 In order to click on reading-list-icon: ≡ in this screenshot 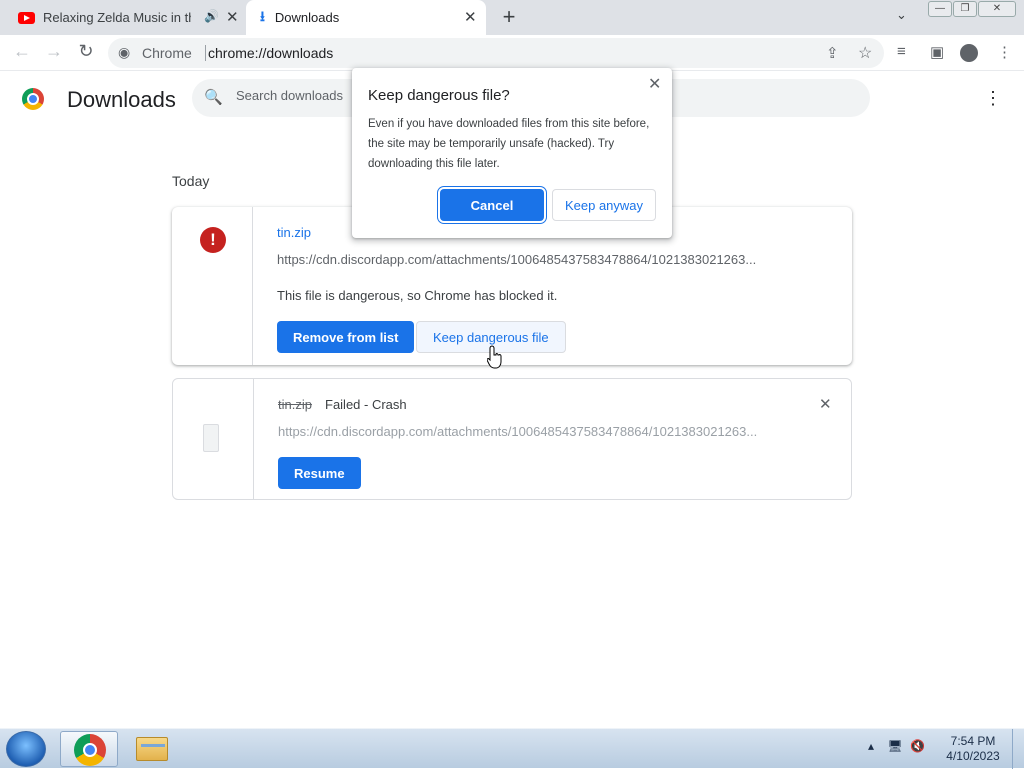, I will do `click(901, 51)`.